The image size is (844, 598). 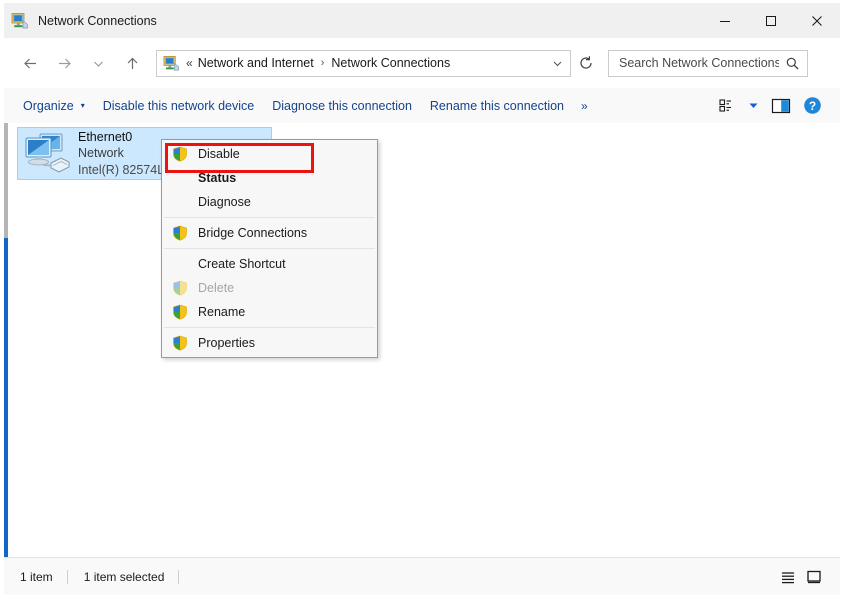 What do you see at coordinates (253, 233) in the screenshot?
I see `context-menu-label: Bridge Connections` at bounding box center [253, 233].